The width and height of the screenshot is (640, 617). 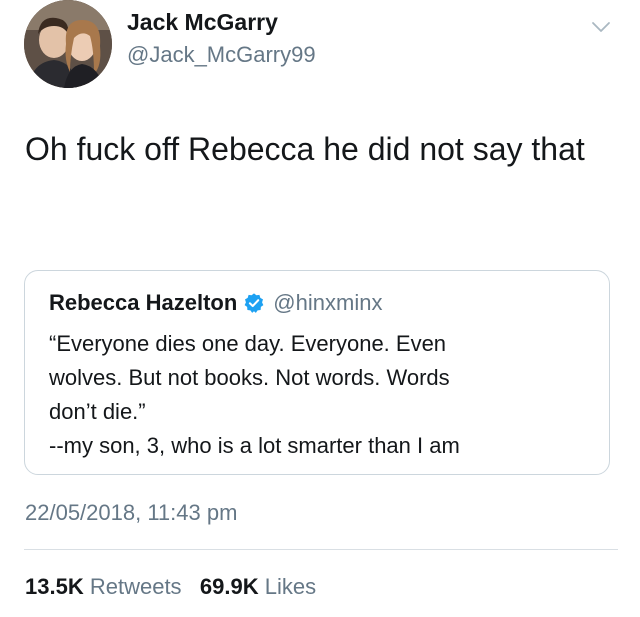 What do you see at coordinates (328, 302) in the screenshot?
I see `quoted-author-handle: @hinxminx` at bounding box center [328, 302].